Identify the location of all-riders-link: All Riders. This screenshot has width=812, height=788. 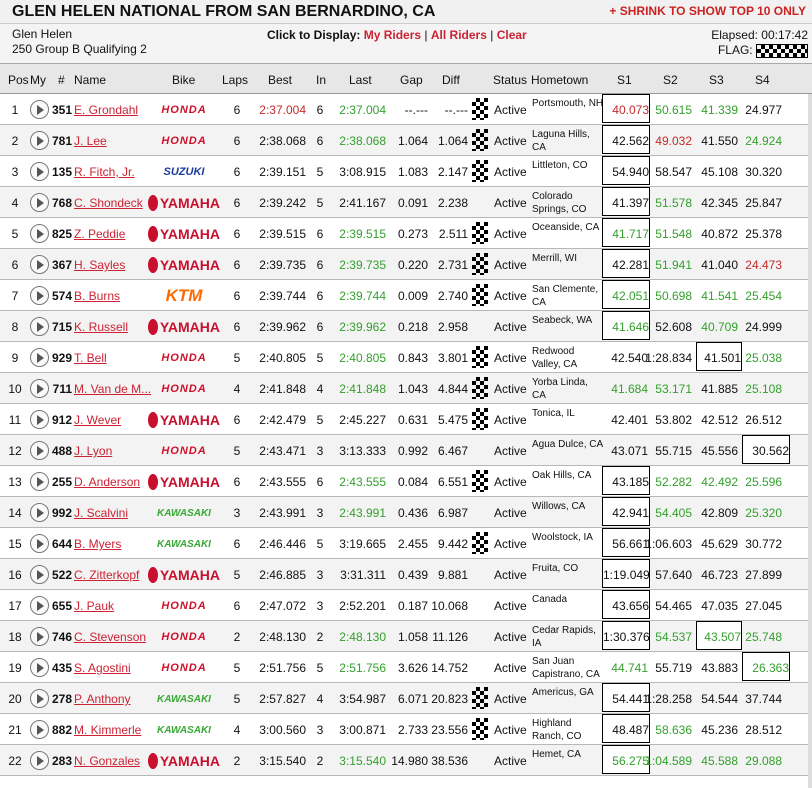
(459, 35).